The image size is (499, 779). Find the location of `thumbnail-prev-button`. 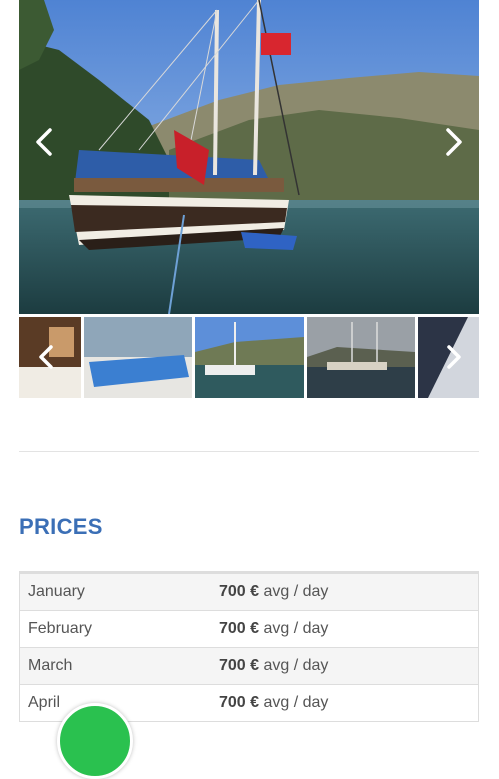

thumbnail-prev-button is located at coordinates (46, 357).